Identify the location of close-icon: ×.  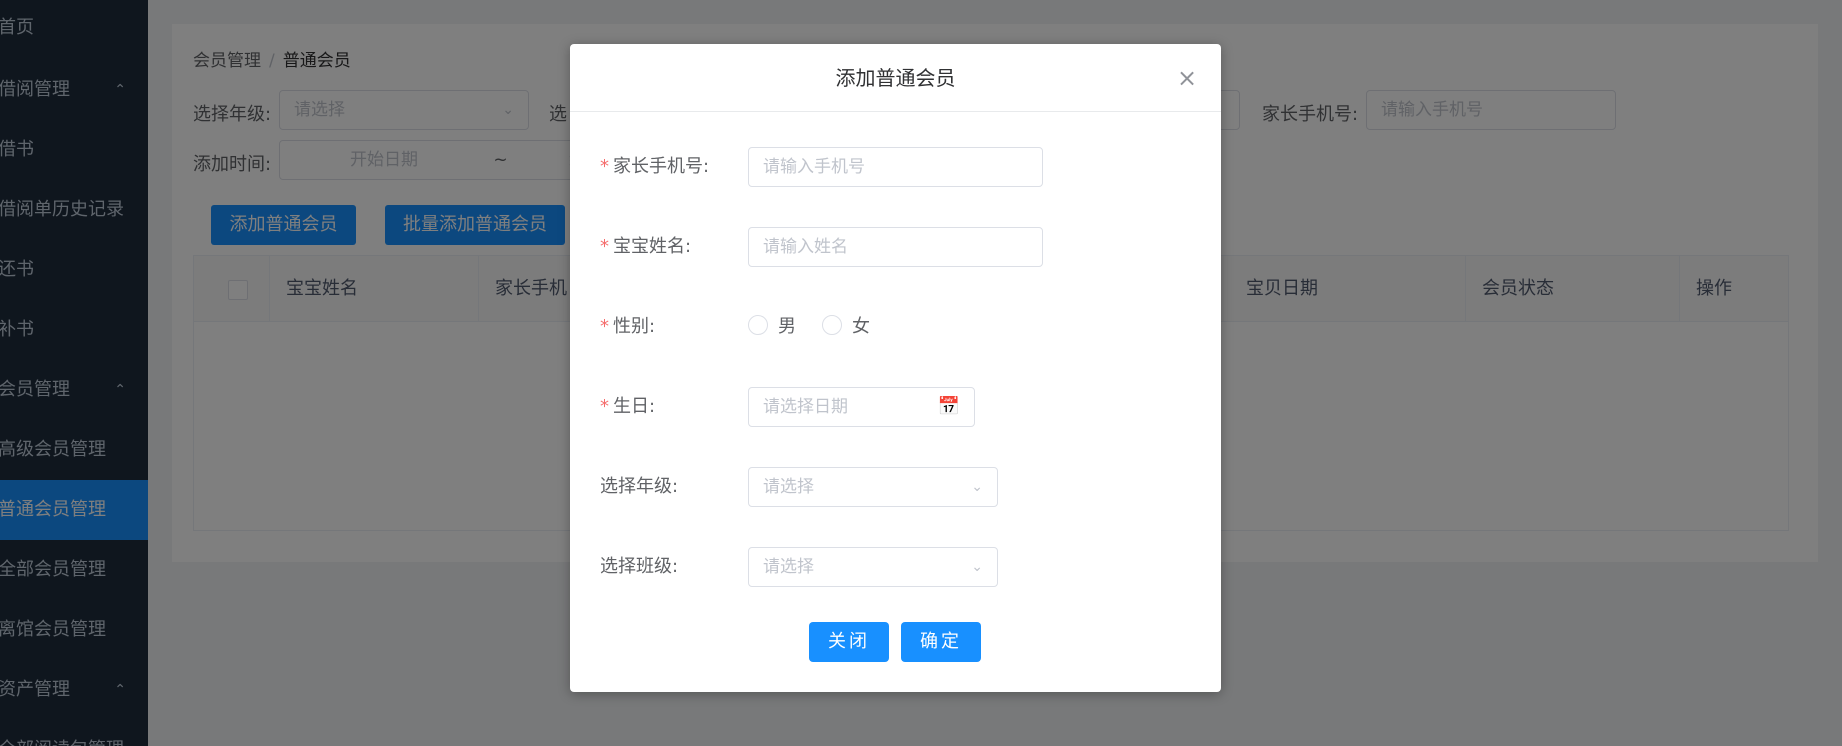
(1187, 78).